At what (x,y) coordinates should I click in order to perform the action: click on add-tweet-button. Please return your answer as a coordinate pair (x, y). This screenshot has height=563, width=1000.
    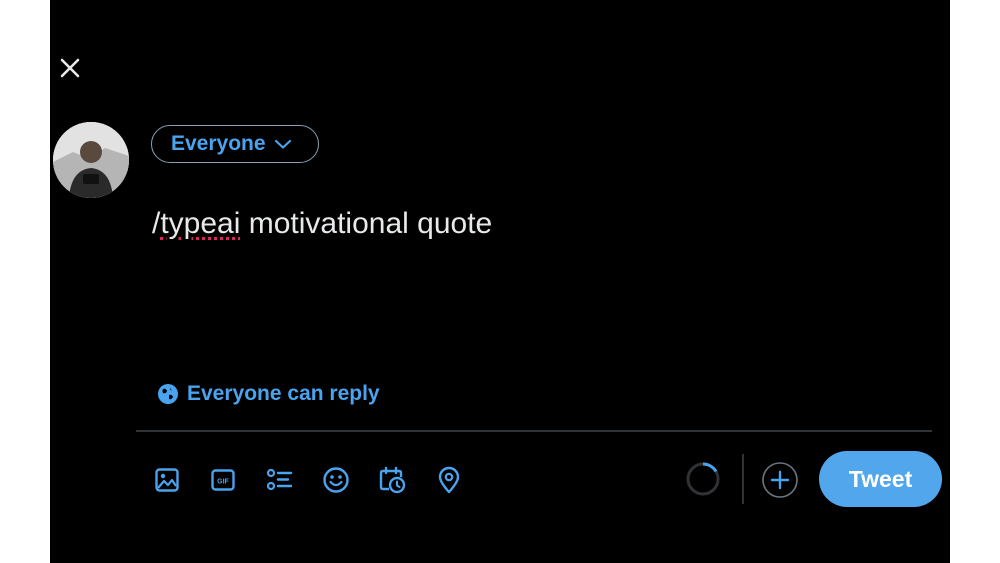
    Looking at the image, I should click on (780, 480).